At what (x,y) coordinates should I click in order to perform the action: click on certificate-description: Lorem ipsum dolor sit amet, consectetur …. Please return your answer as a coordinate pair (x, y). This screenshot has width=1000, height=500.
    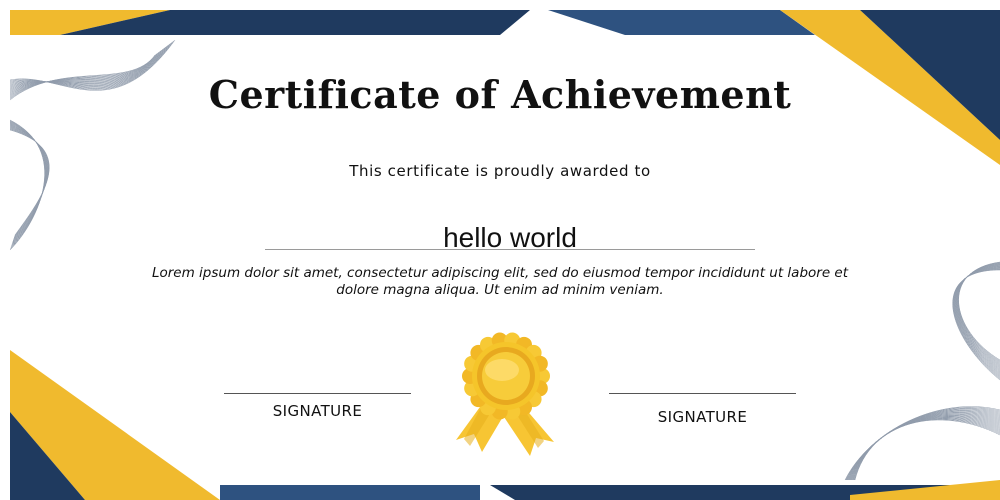
    Looking at the image, I should click on (500, 281).